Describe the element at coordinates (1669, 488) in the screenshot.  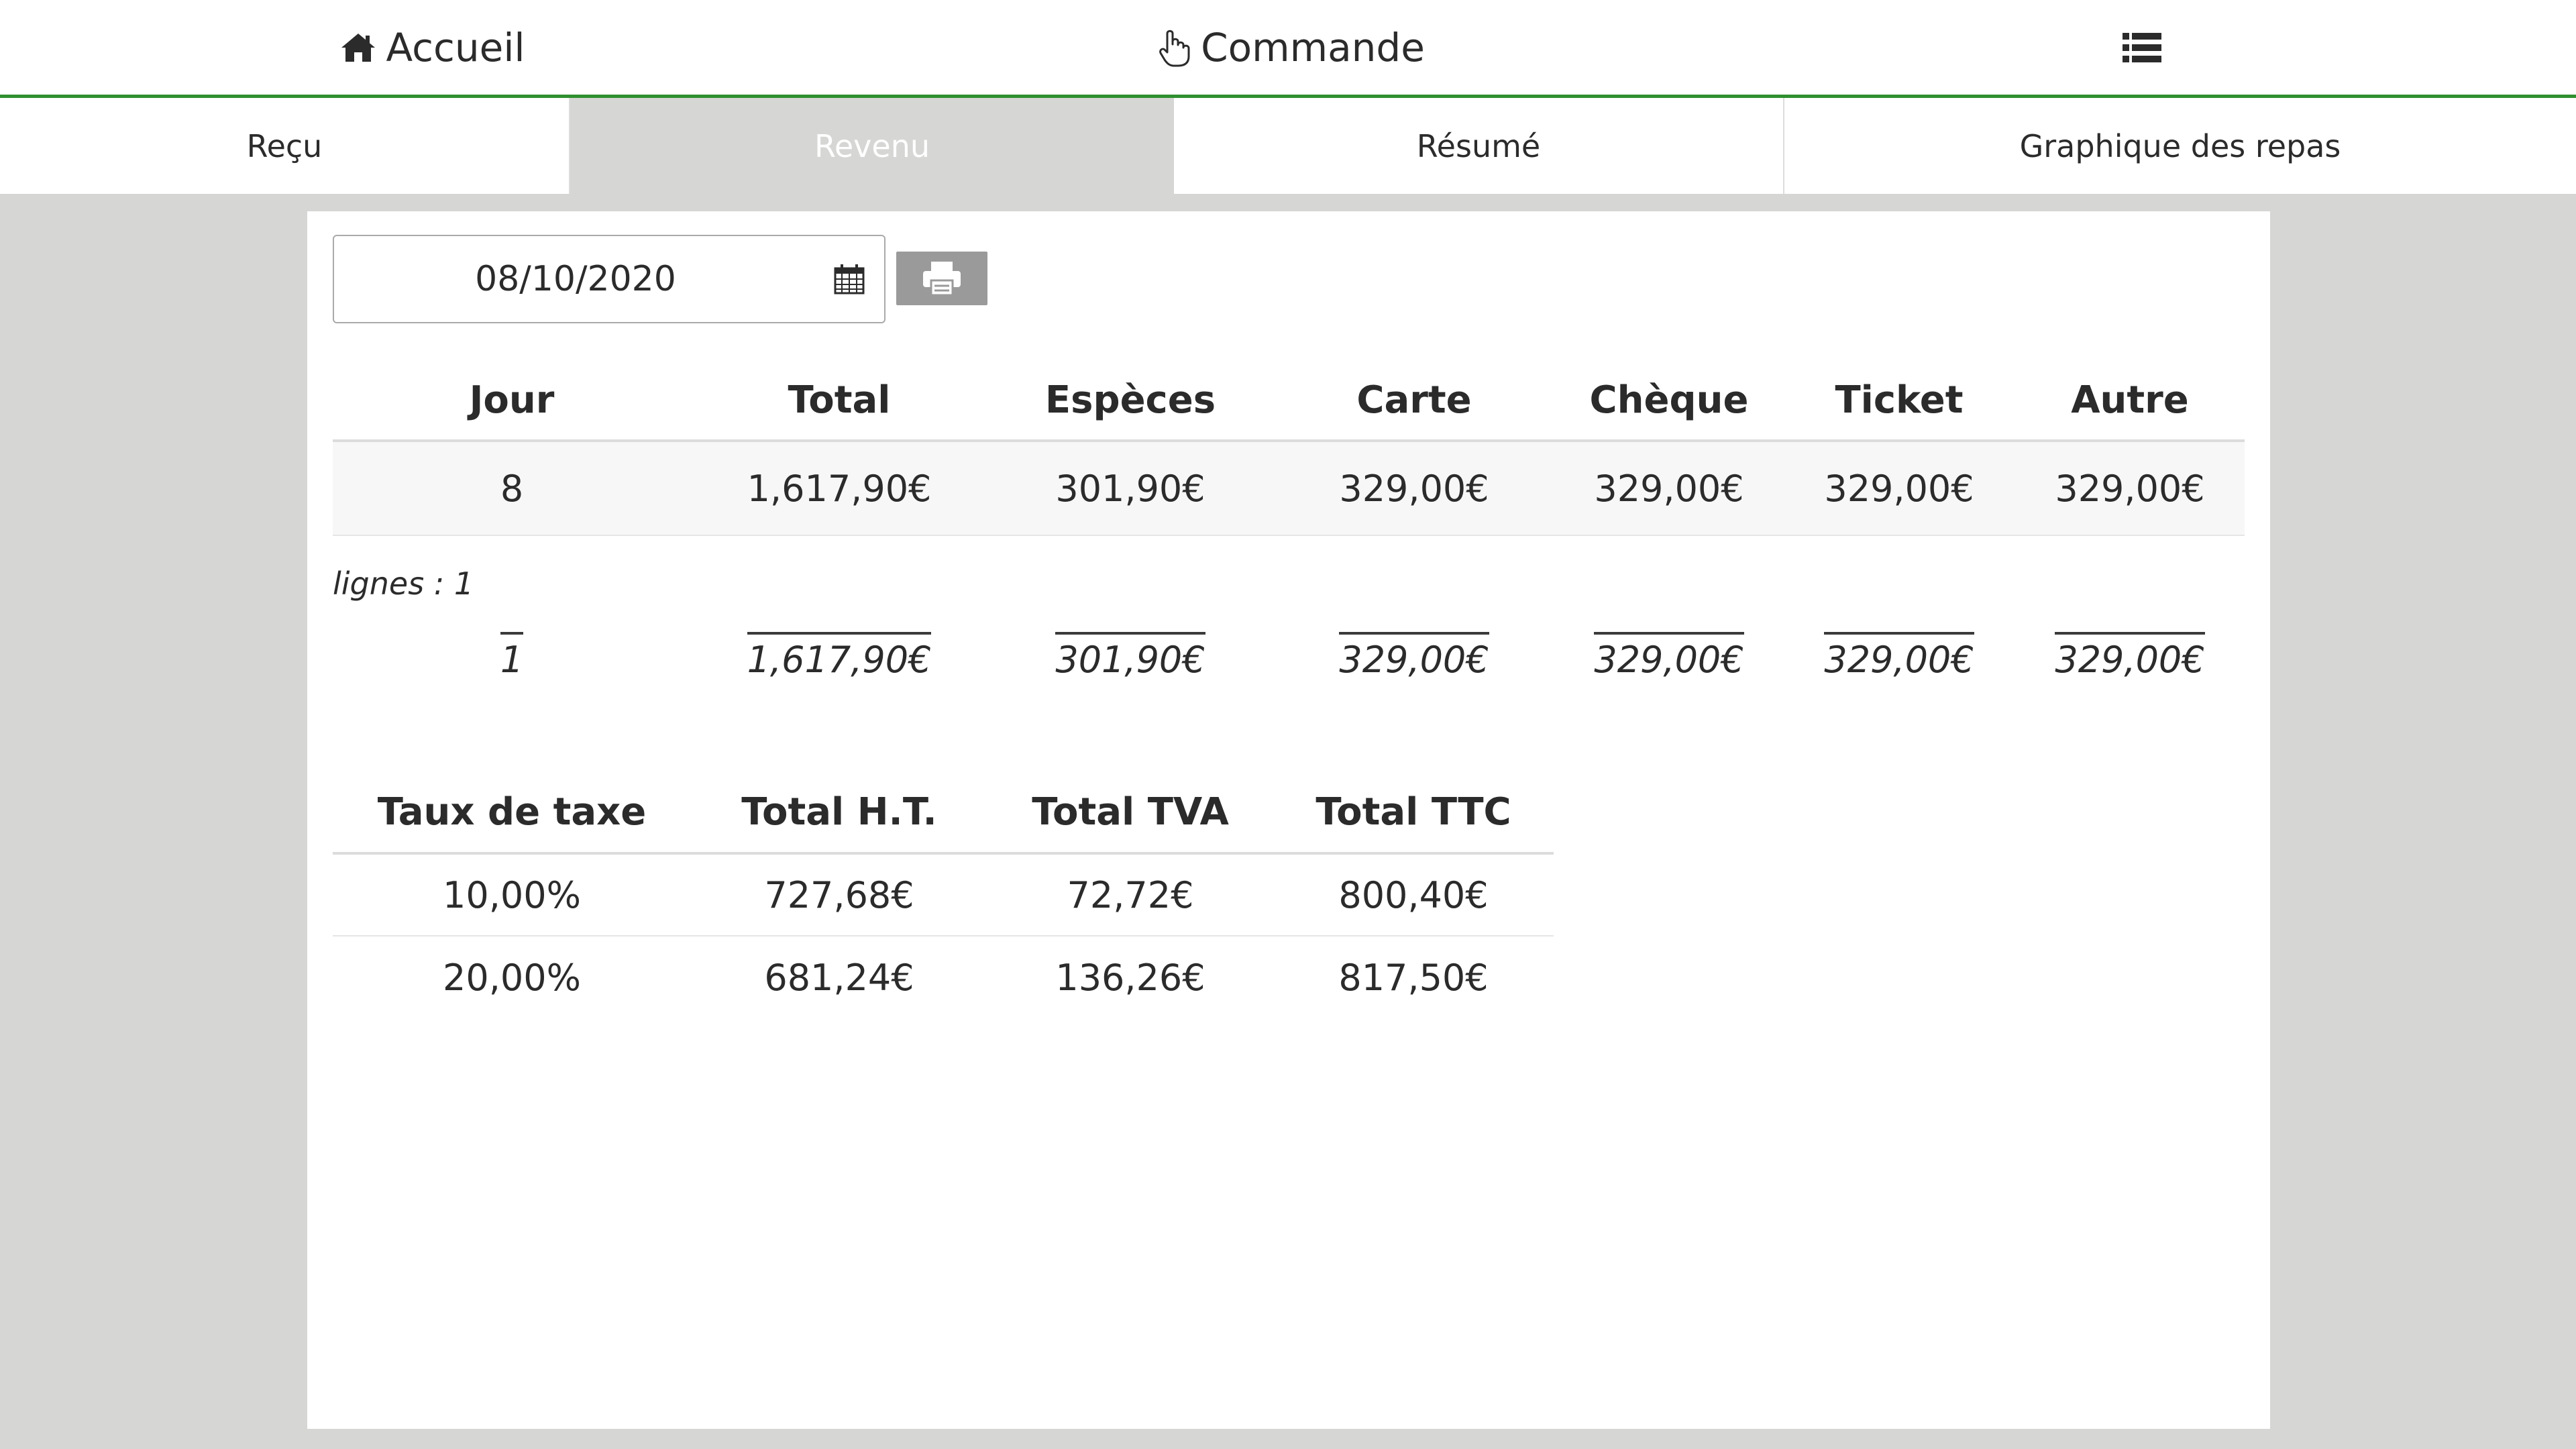
I see `cell-cheque: 329,00€` at that location.